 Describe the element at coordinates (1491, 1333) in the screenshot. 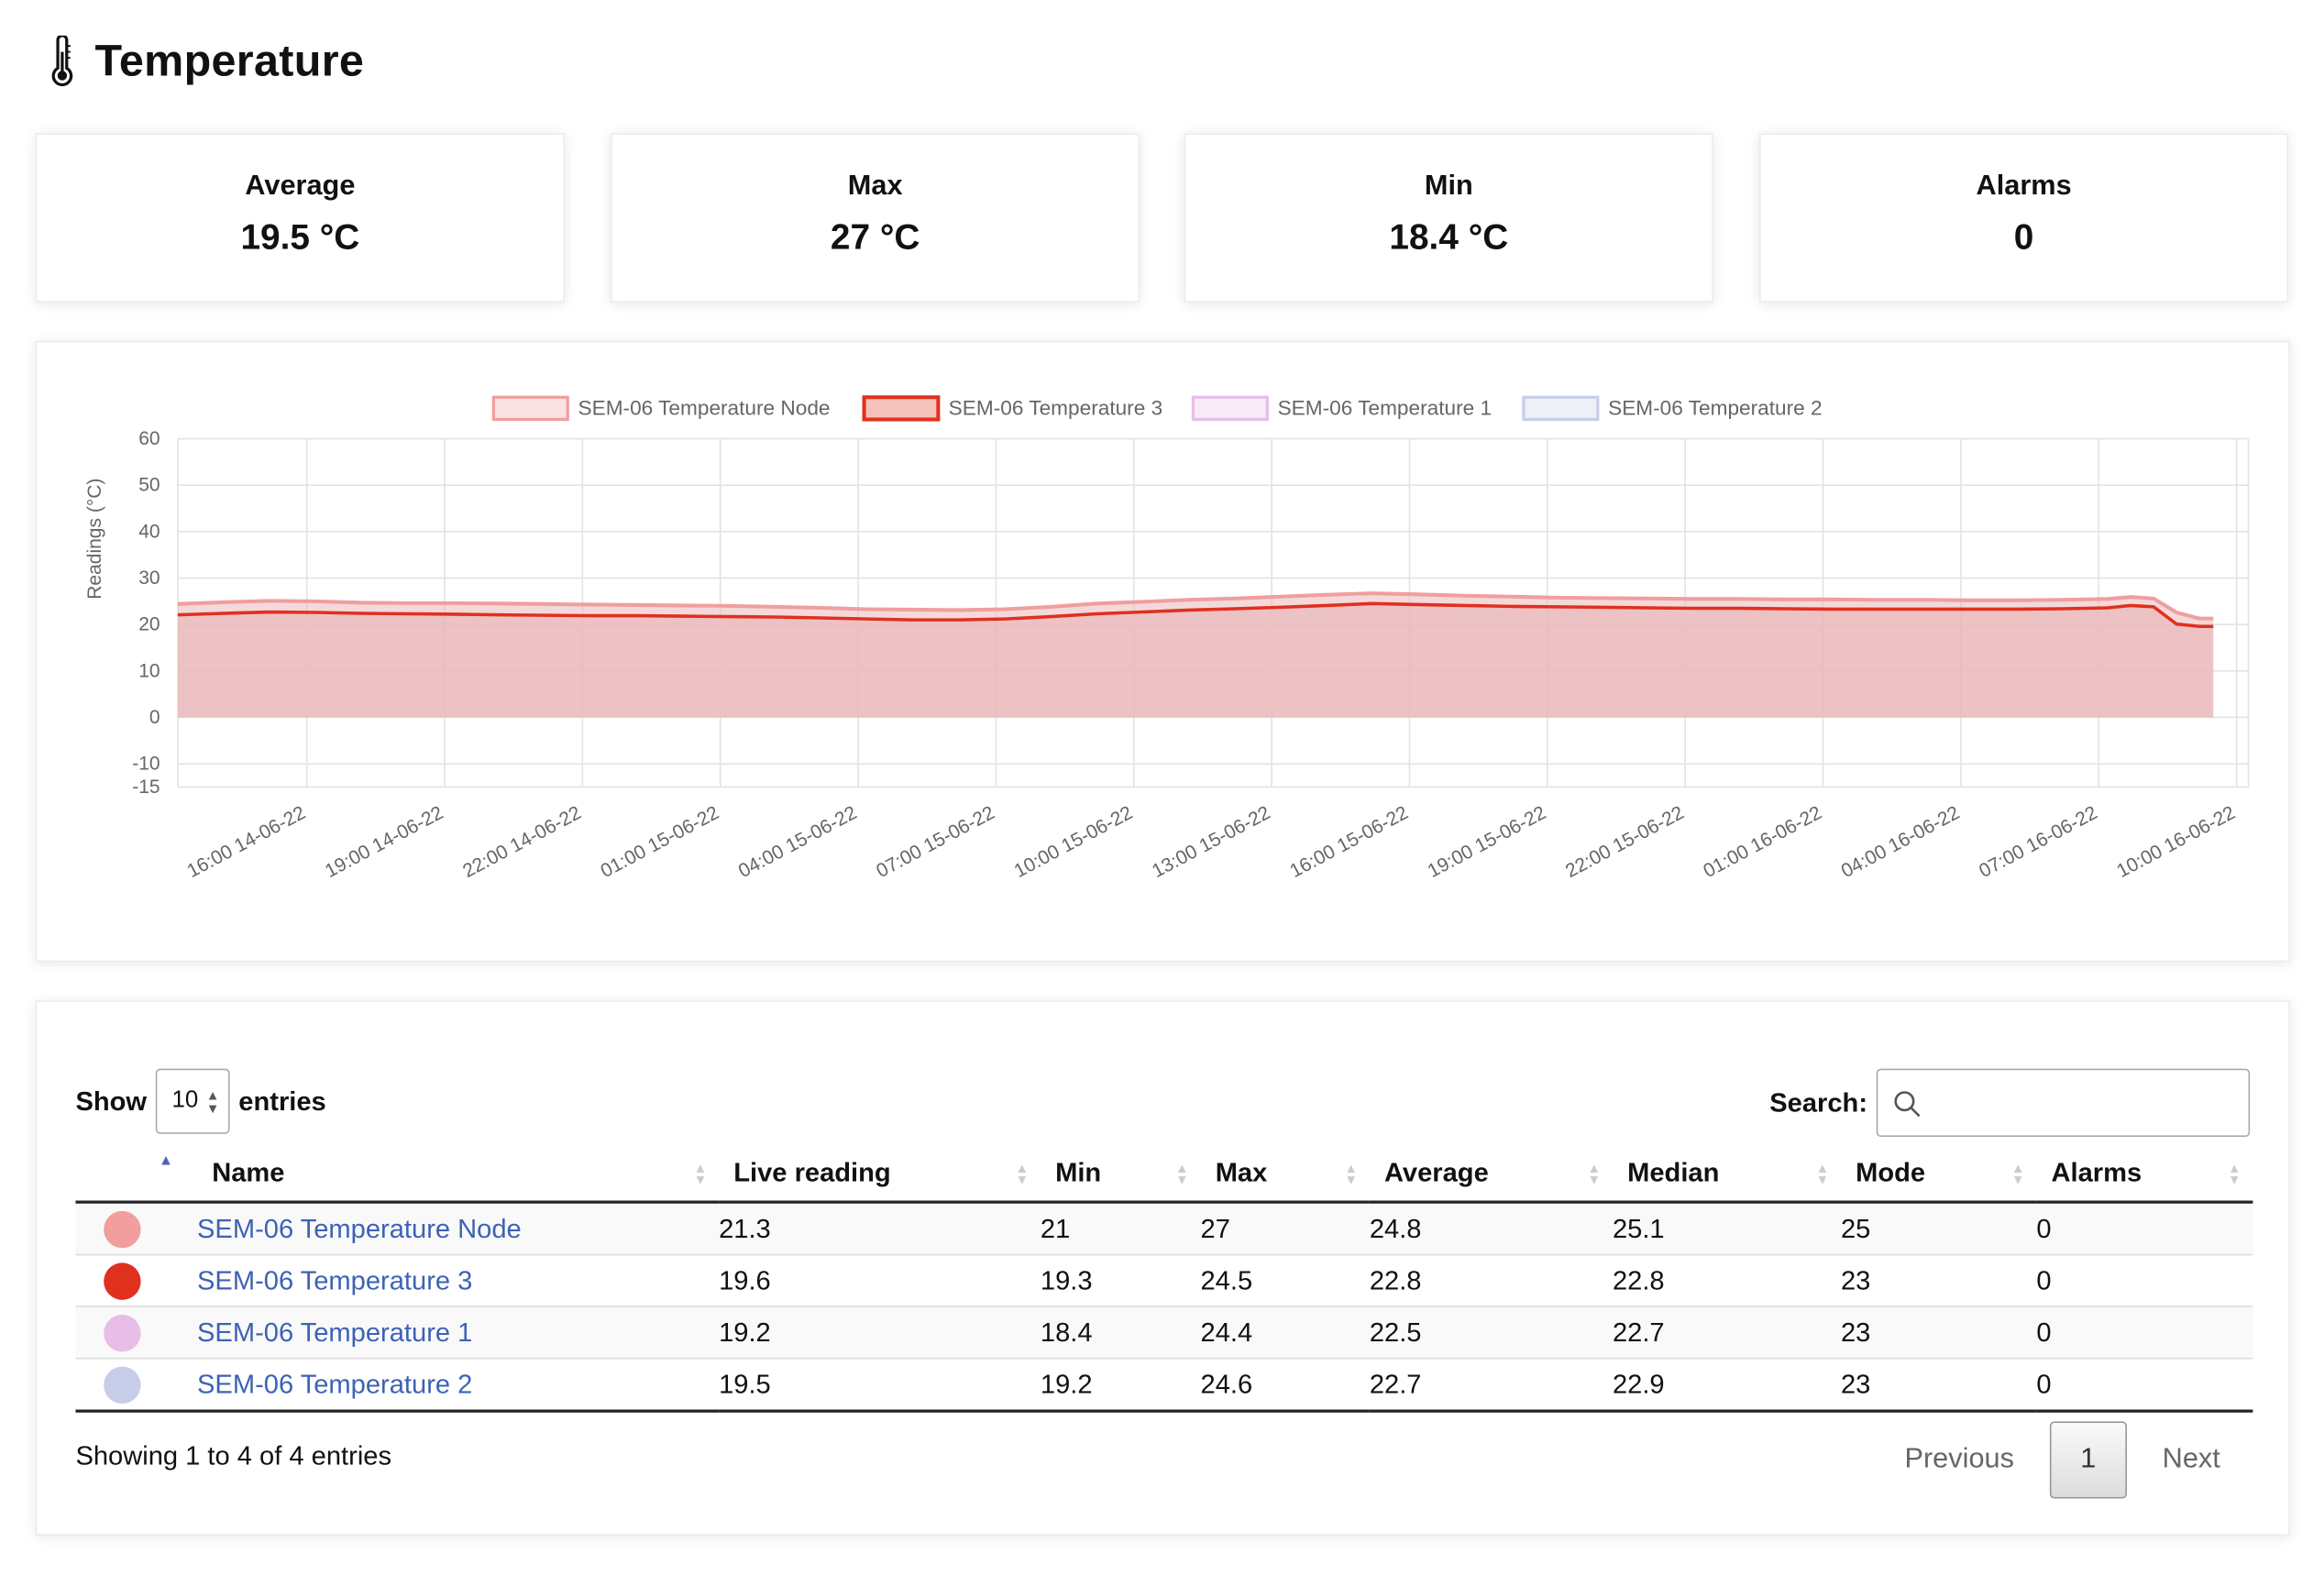

I see `average-cell: 22.5` at that location.